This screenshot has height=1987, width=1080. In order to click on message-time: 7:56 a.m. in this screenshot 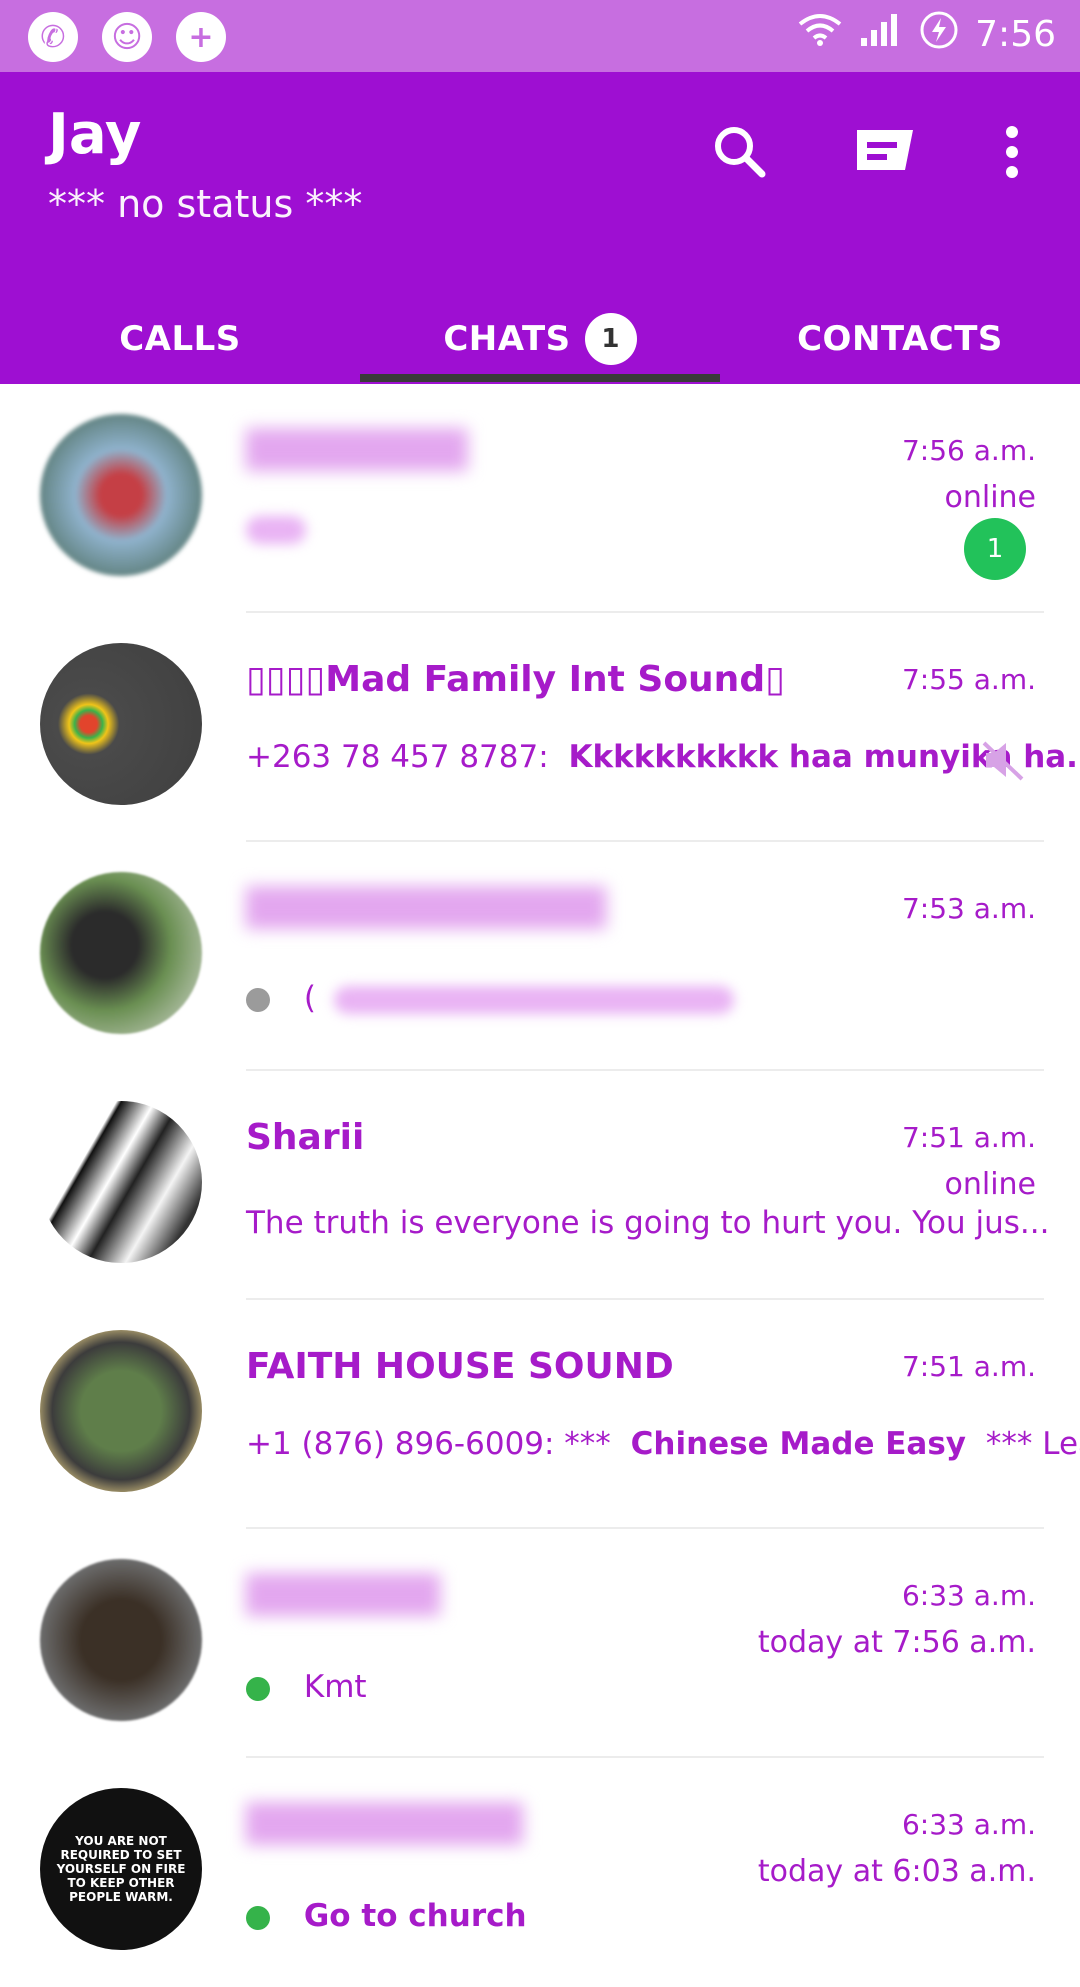, I will do `click(968, 450)`.